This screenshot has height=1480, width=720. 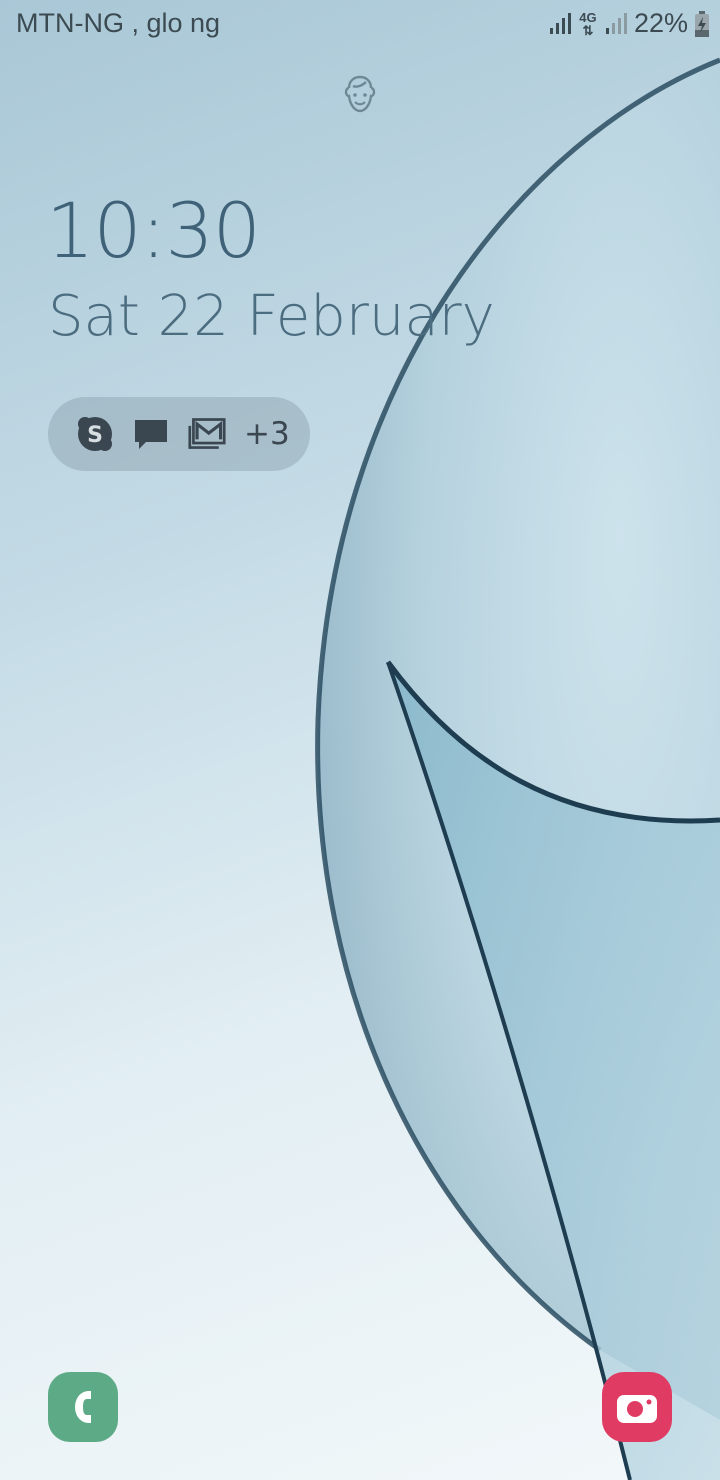 I want to click on battery-charging-icon, so click(x=702, y=23).